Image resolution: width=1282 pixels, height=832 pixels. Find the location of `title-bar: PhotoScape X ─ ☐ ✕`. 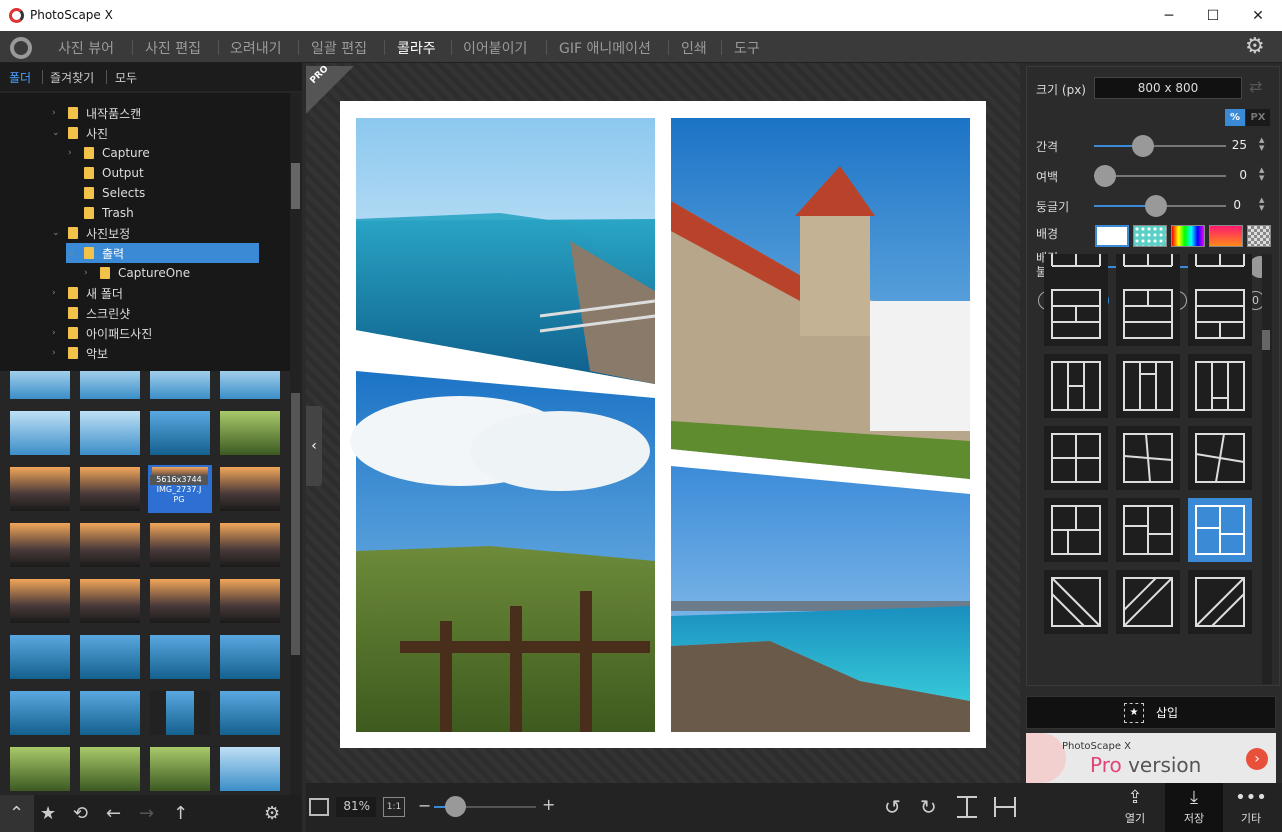

title-bar: PhotoScape X ─ ☐ ✕ is located at coordinates (641, 15).